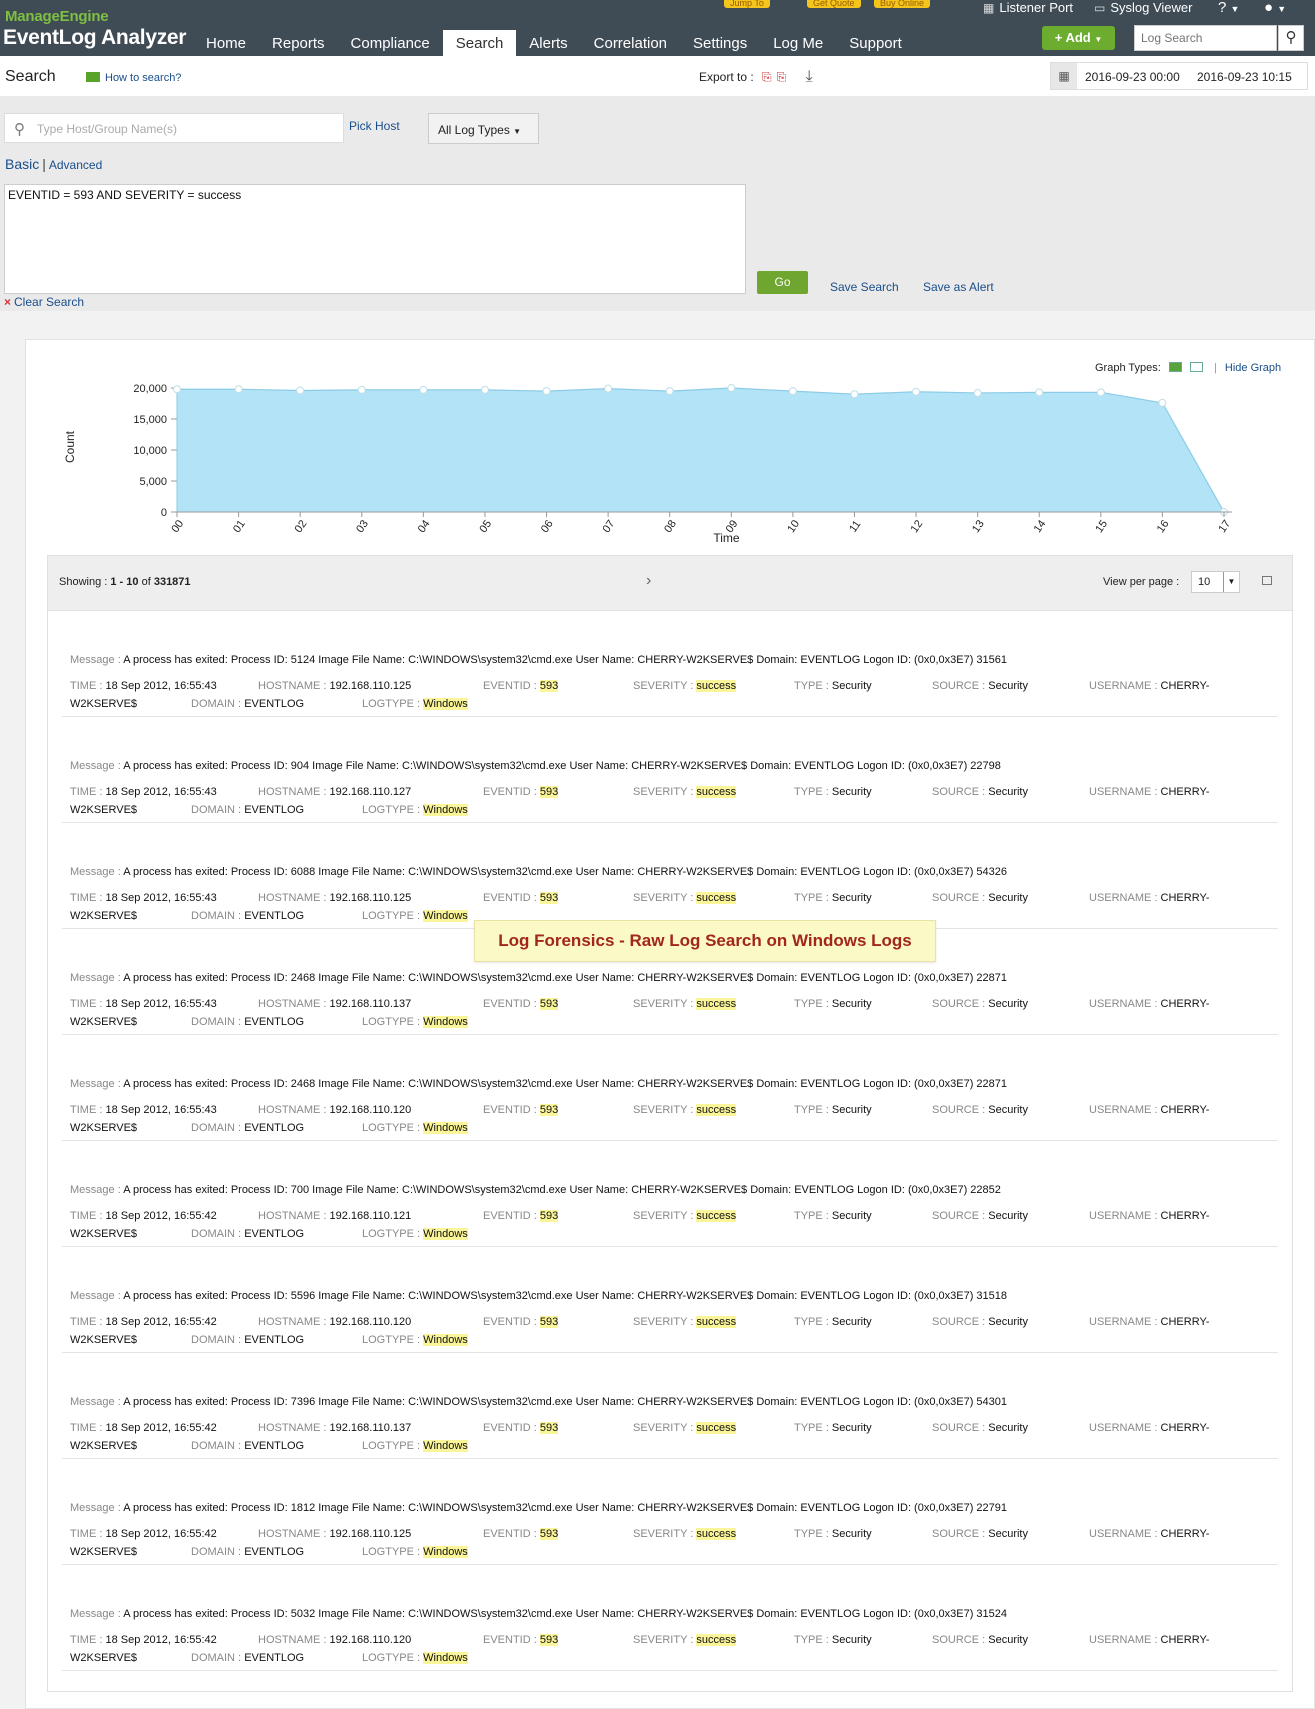 Image resolution: width=1315 pixels, height=1709 pixels. I want to click on user-menu: ● ▼, so click(1275, 8).